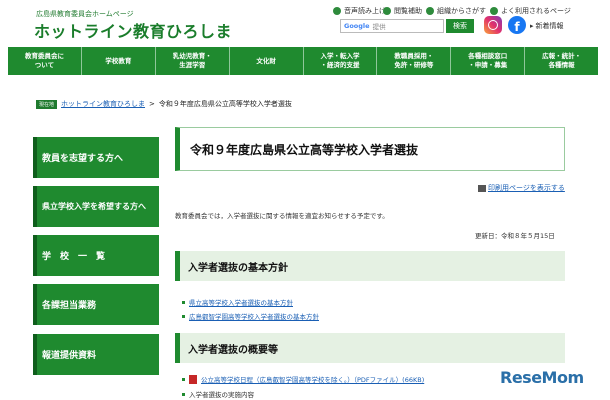 This screenshot has width=610, height=400. I want to click on org-icon, so click(430, 11).